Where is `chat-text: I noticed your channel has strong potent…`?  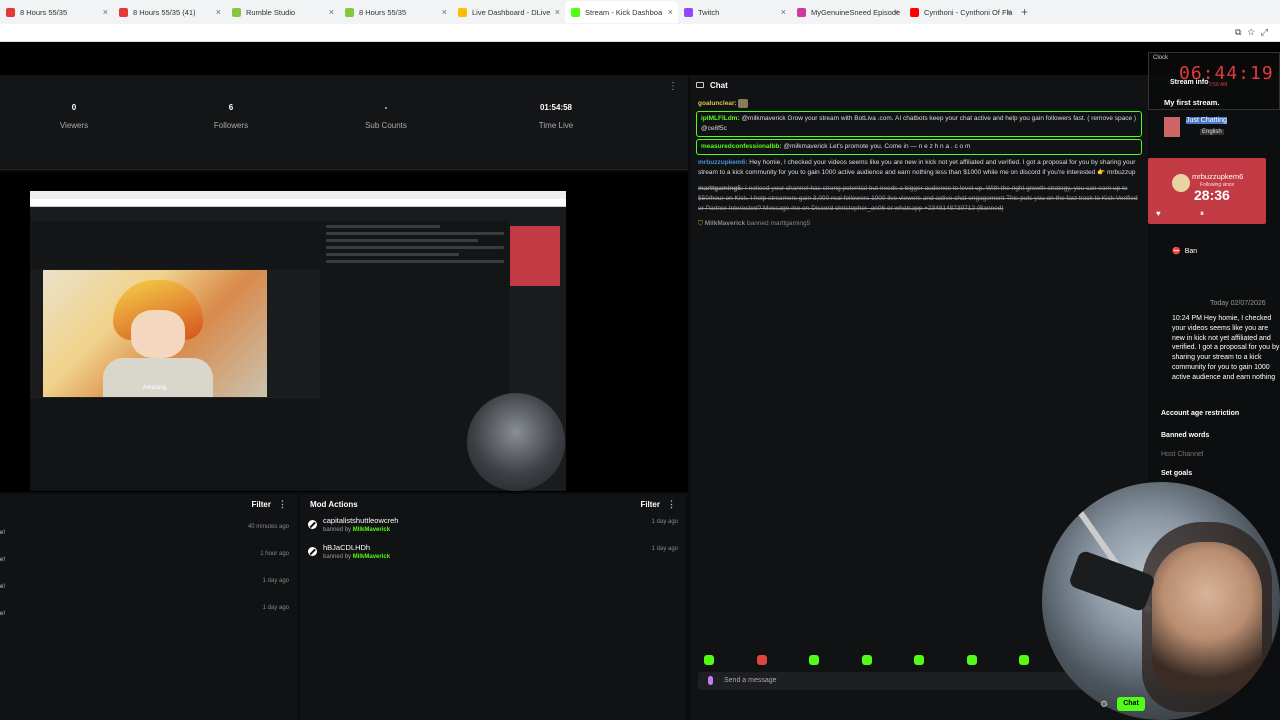 chat-text: I noticed your channel has strong potent… is located at coordinates (918, 199).